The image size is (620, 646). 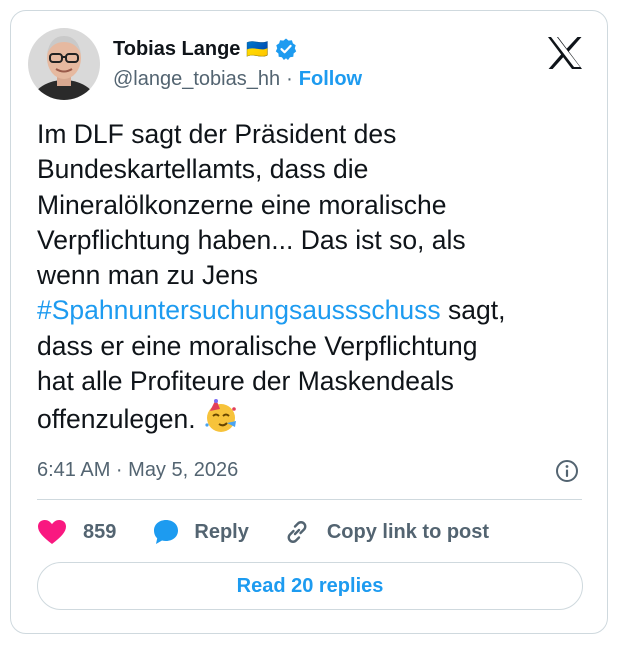 I want to click on read-replies-button: Read 20 replies, so click(x=310, y=586).